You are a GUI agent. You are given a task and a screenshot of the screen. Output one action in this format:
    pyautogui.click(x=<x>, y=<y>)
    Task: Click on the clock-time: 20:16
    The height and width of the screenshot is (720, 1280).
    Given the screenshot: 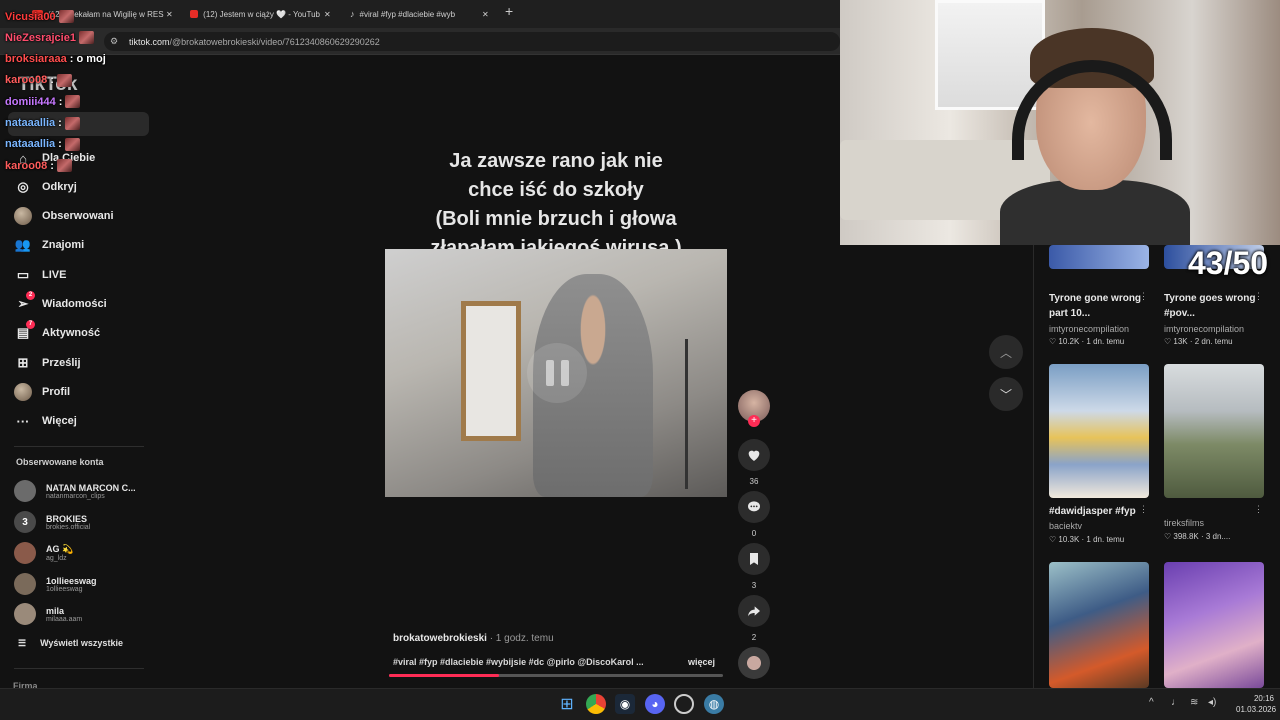 What is the action you would take?
    pyautogui.click(x=1263, y=698)
    